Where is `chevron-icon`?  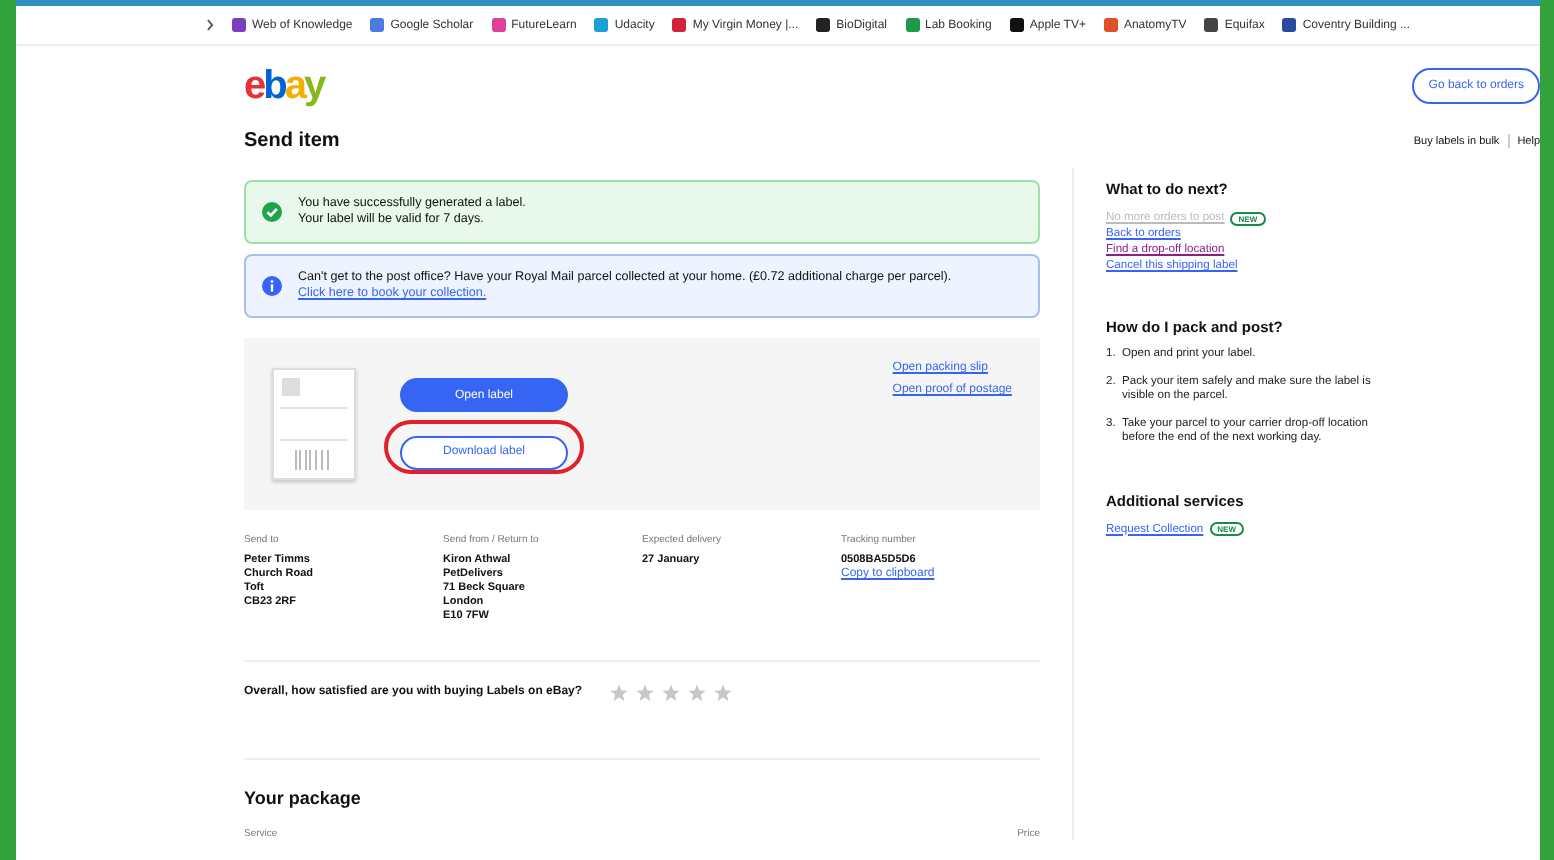 chevron-icon is located at coordinates (210, 25).